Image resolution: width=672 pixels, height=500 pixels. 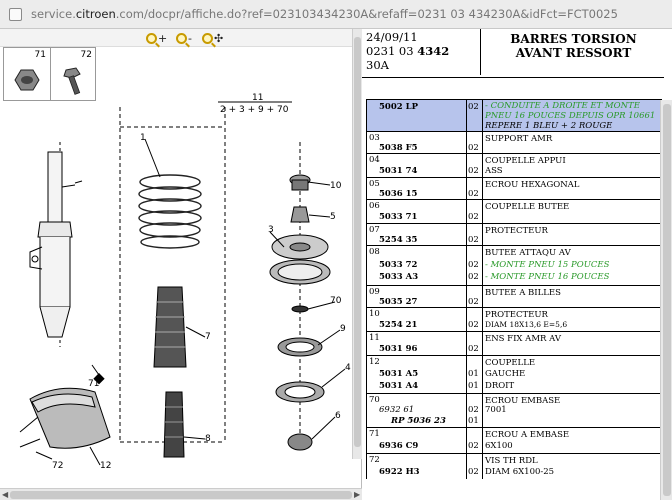 What do you see at coordinates (143, 138) in the screenshot?
I see `callout-1: 1` at bounding box center [143, 138].